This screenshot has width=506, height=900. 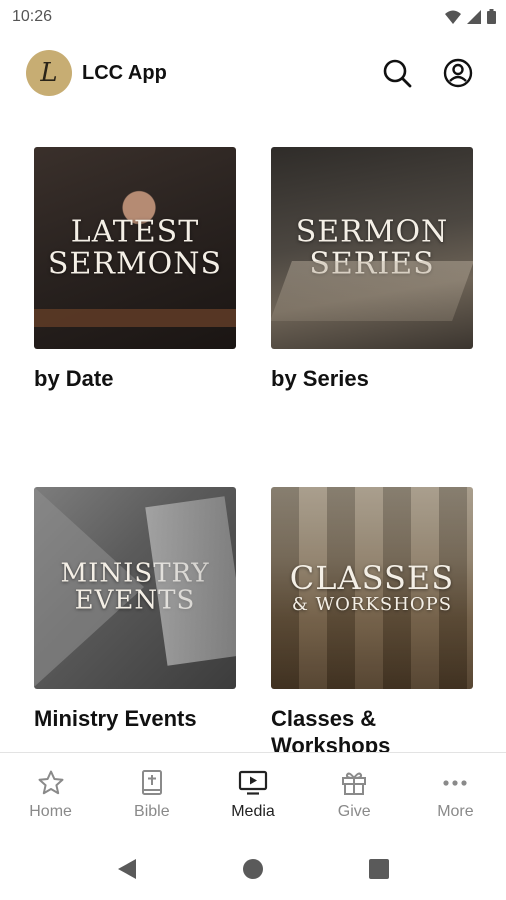 What do you see at coordinates (253, 18) in the screenshot?
I see `status-bar: 10:26` at bounding box center [253, 18].